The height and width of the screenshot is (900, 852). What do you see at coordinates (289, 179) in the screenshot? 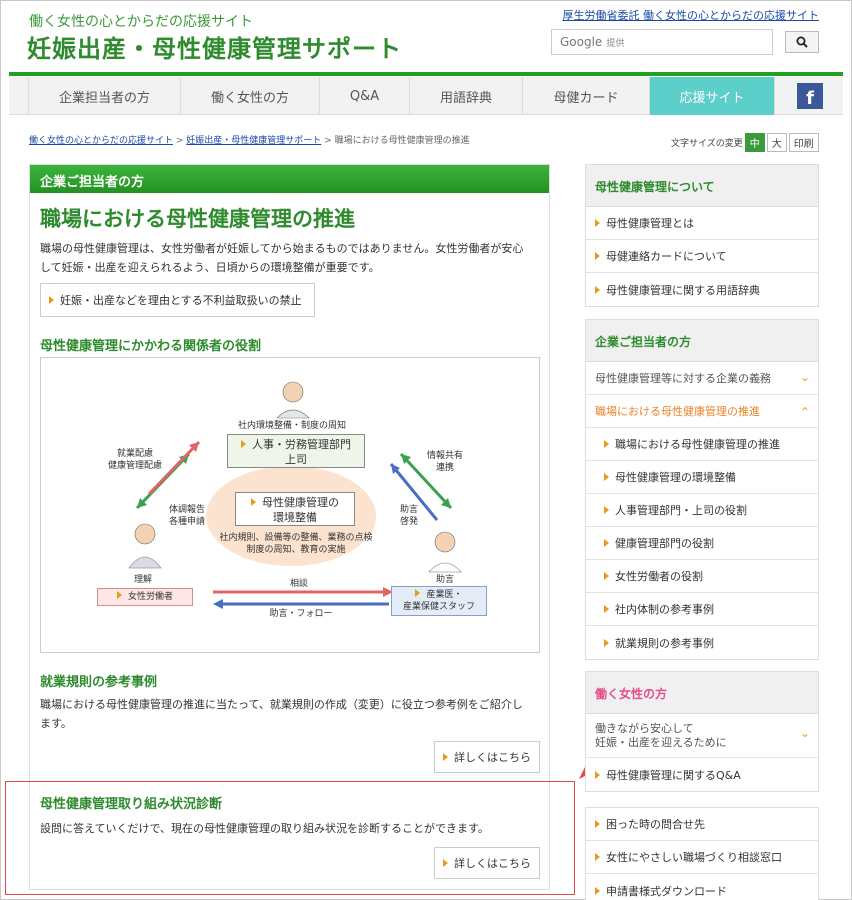
I see `section-label: 企業ご担当者の方` at bounding box center [289, 179].